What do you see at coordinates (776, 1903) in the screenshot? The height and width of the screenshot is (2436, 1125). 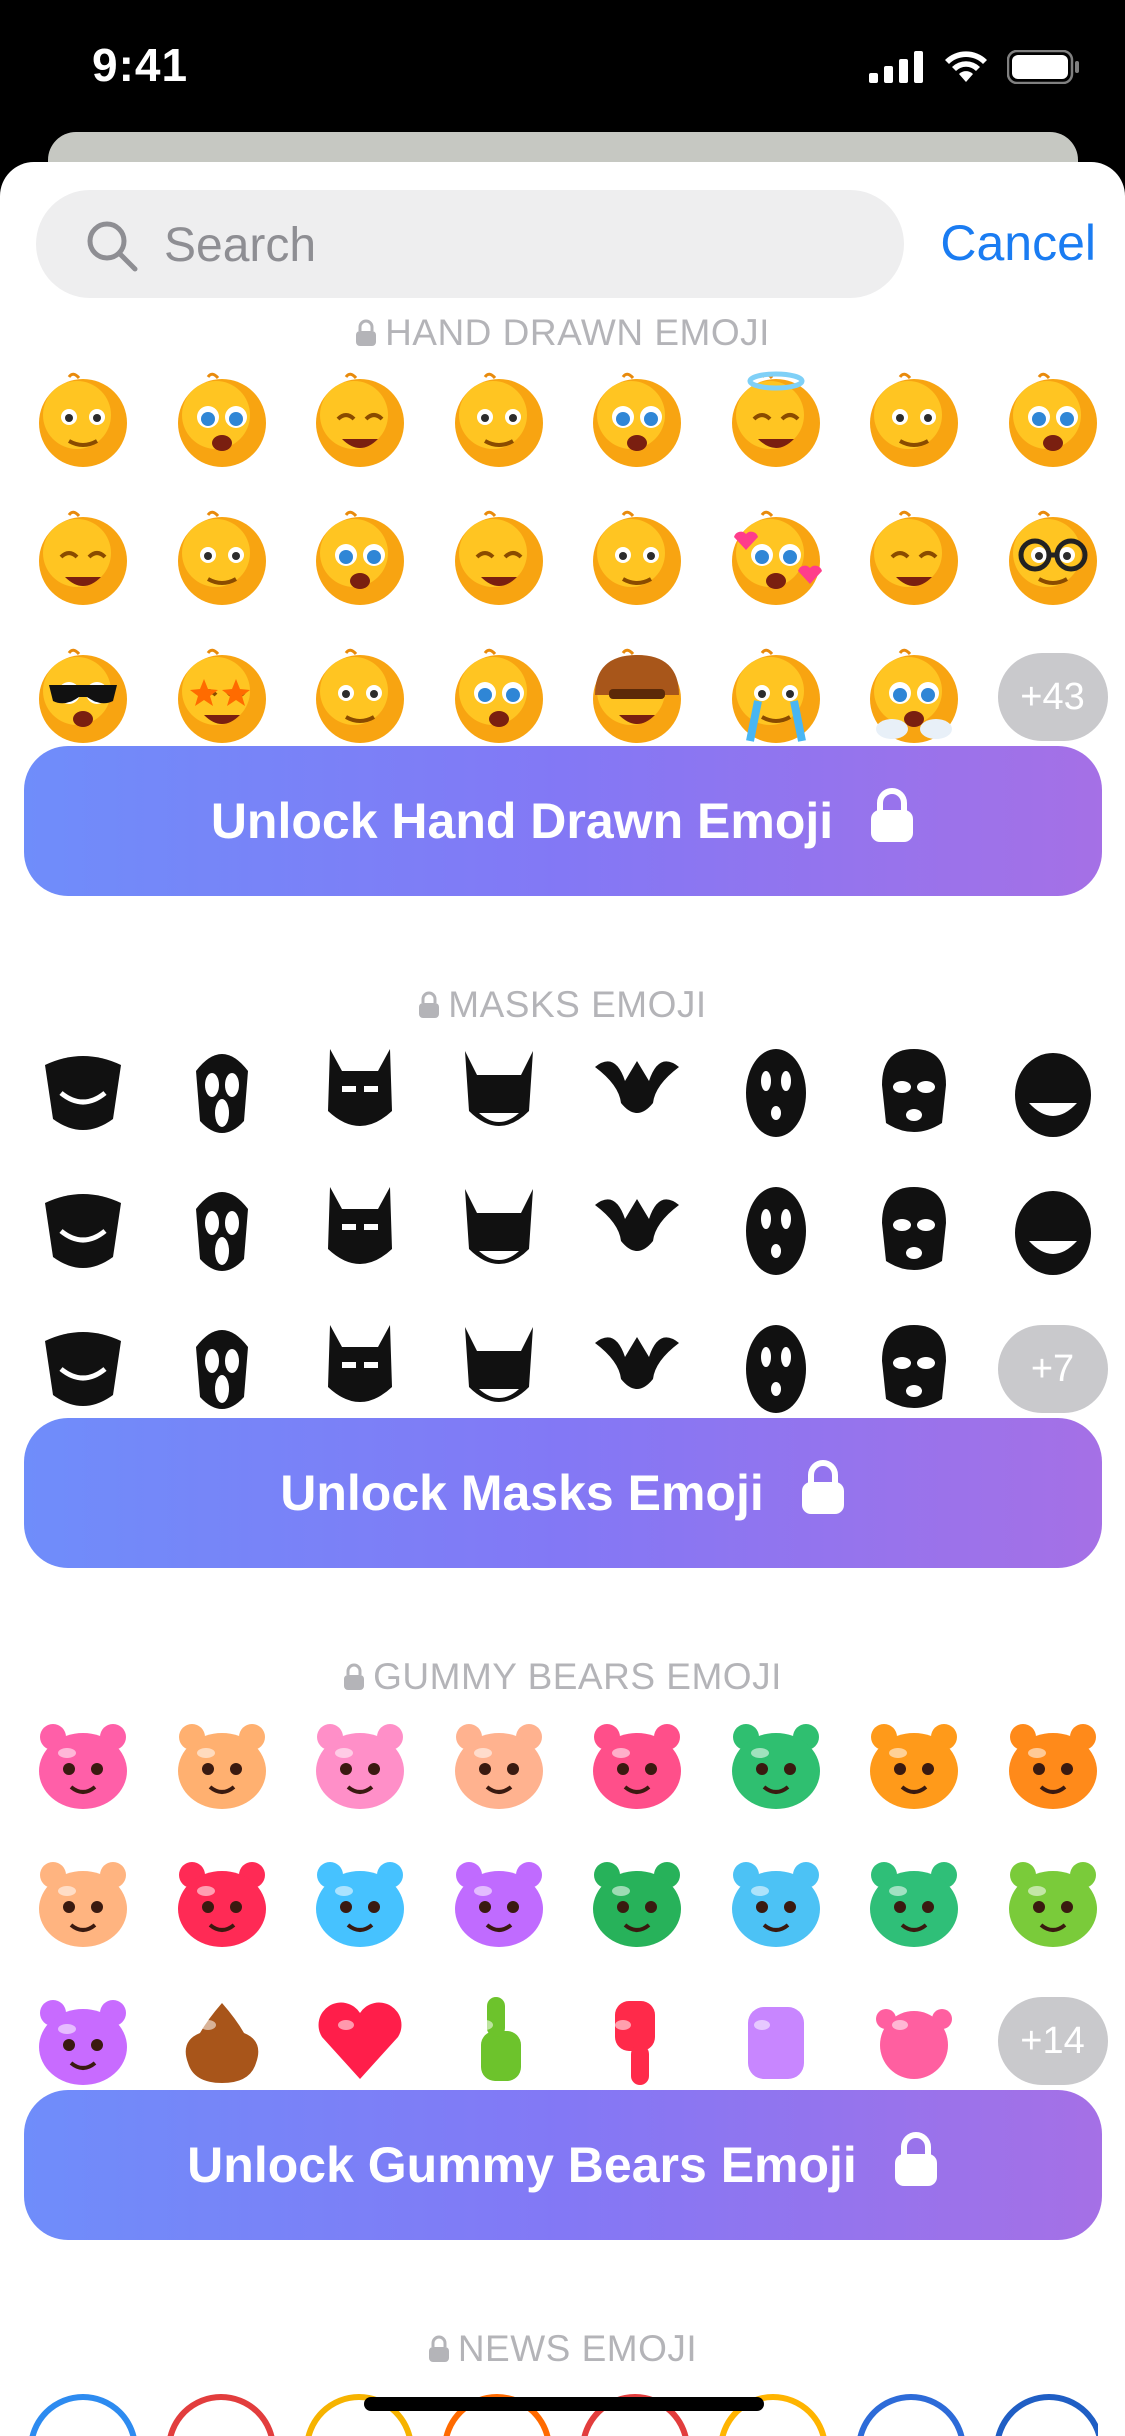 I see `blue-bear-kiss-icon` at bounding box center [776, 1903].